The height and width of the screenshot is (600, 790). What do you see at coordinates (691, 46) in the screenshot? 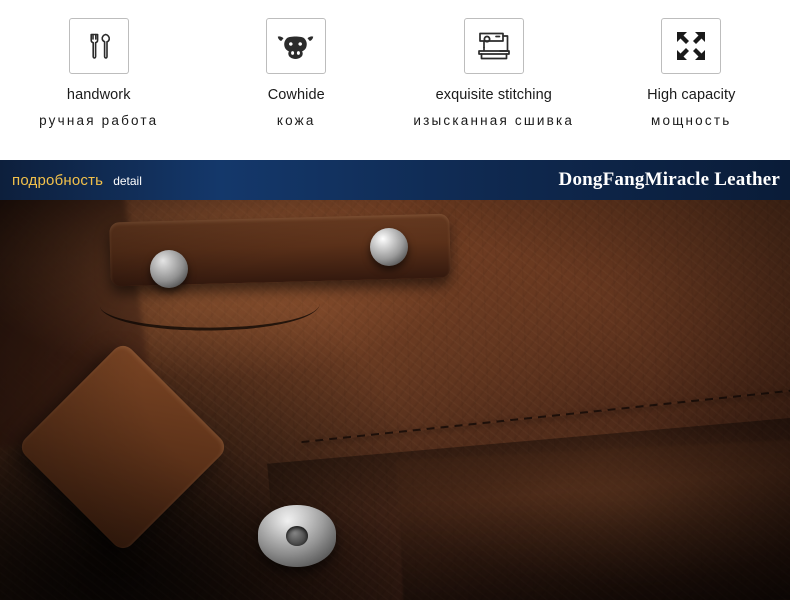
I see `expand-arrows-icon` at bounding box center [691, 46].